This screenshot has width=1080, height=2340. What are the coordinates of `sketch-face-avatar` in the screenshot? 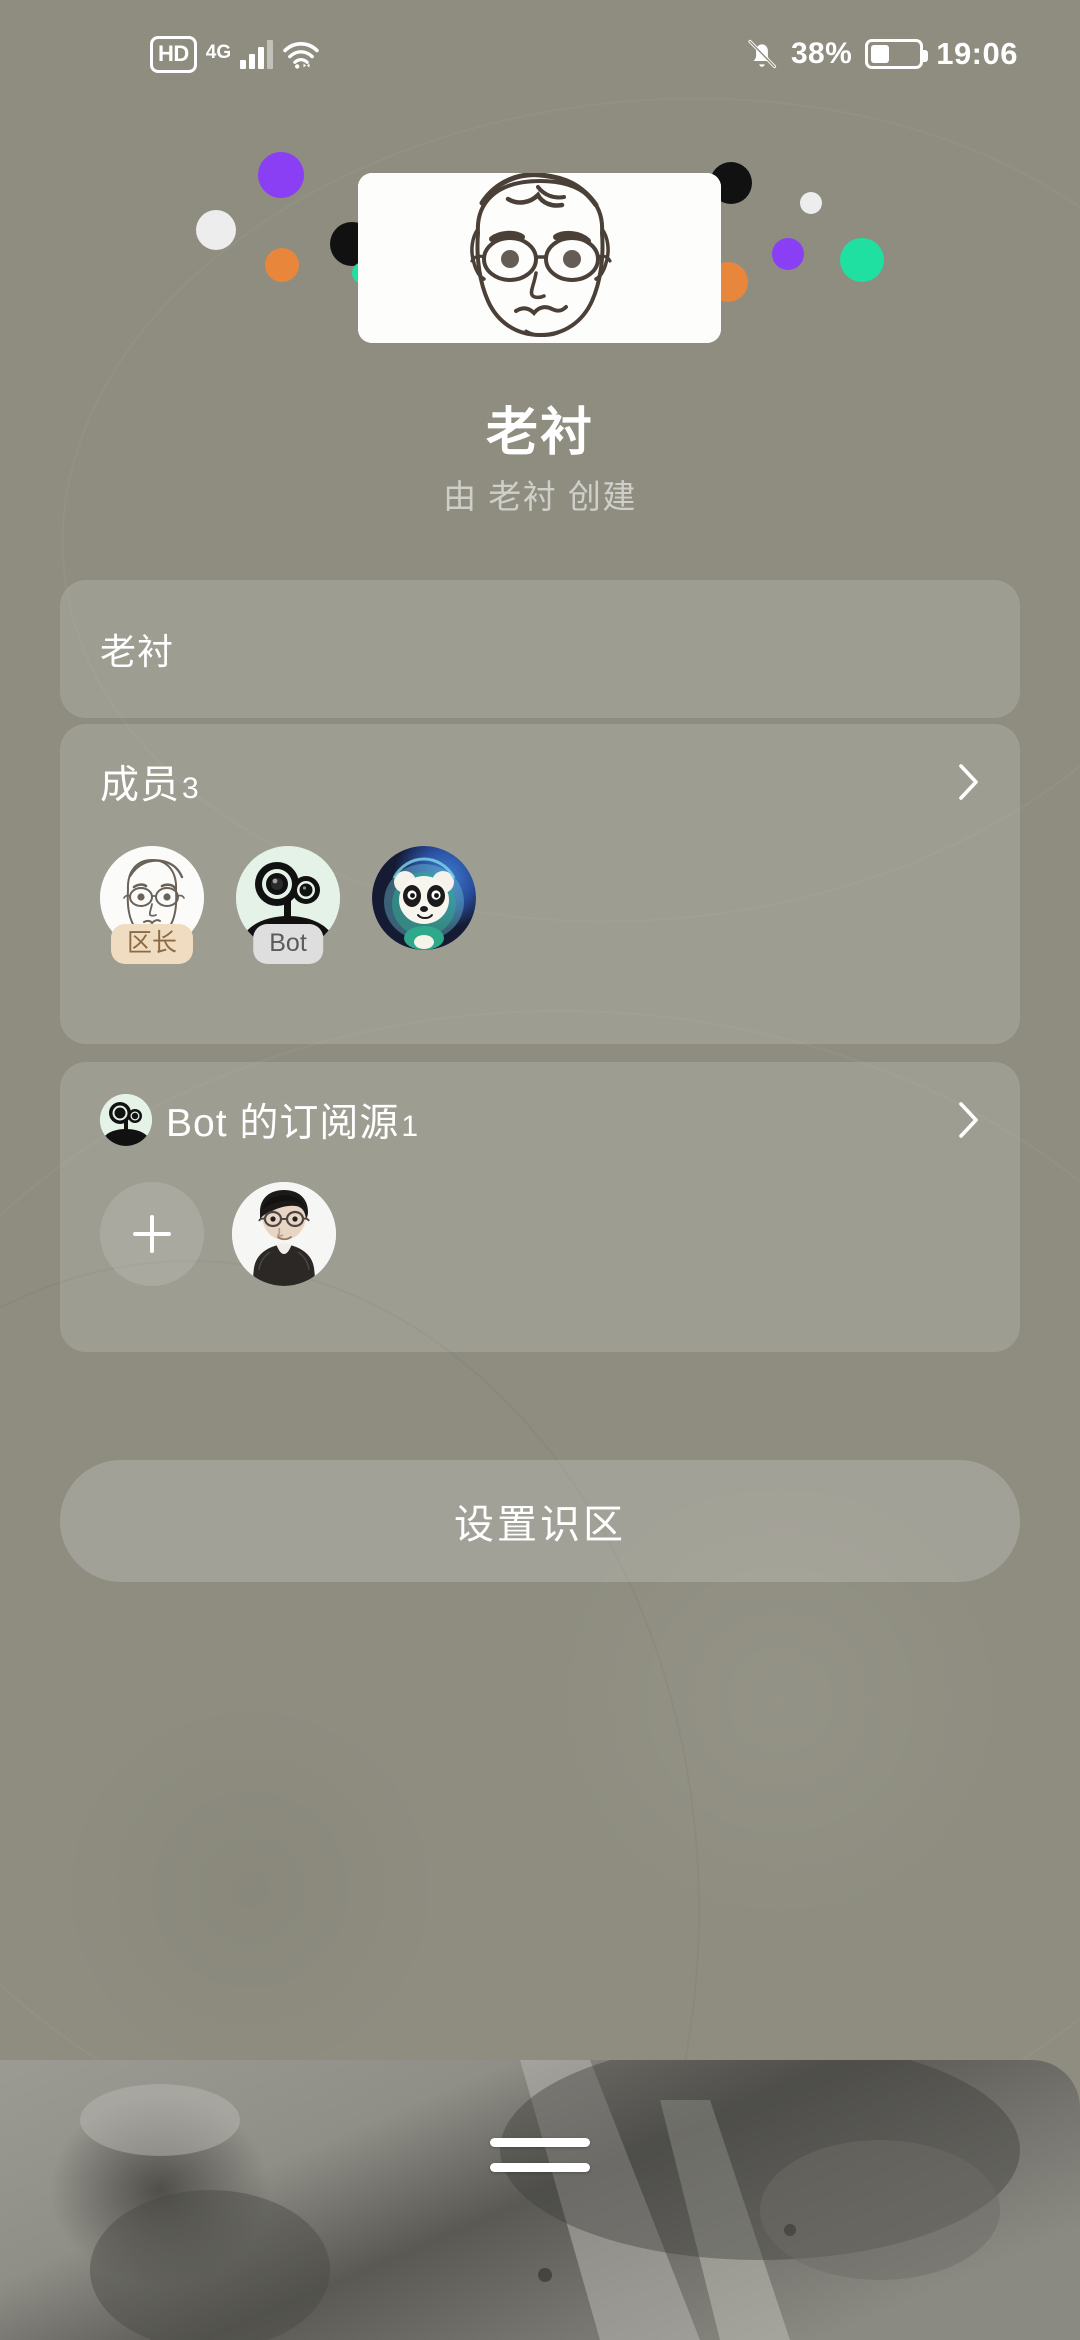 It's located at (539, 258).